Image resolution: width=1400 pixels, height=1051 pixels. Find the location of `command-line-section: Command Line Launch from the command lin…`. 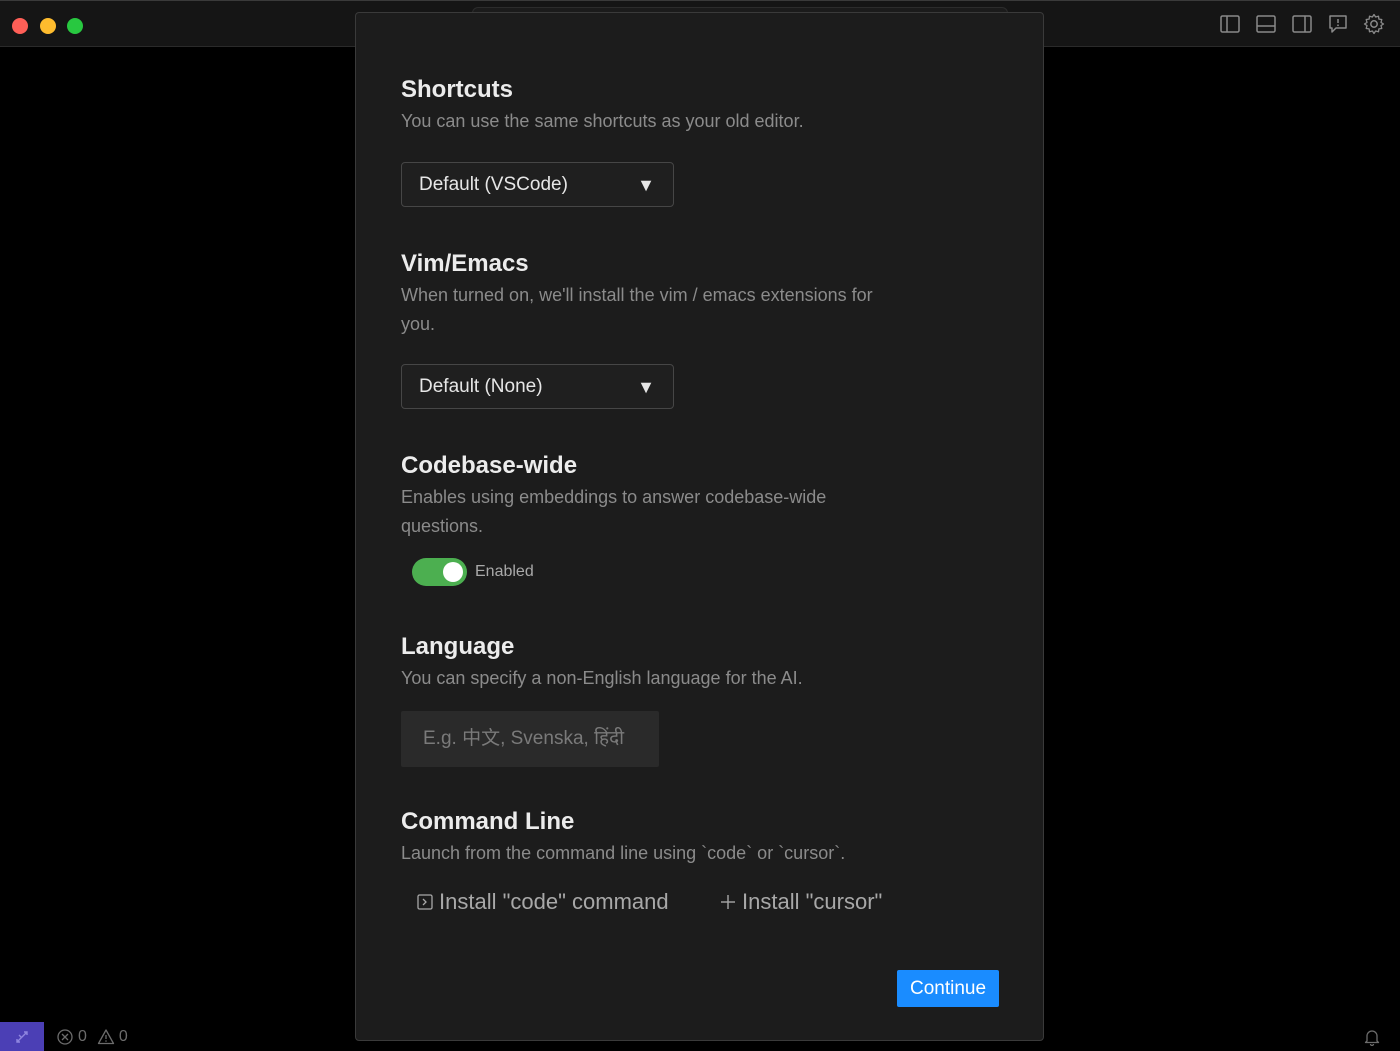

command-line-section: Command Line Launch from the command lin… is located at coordinates (681, 837).